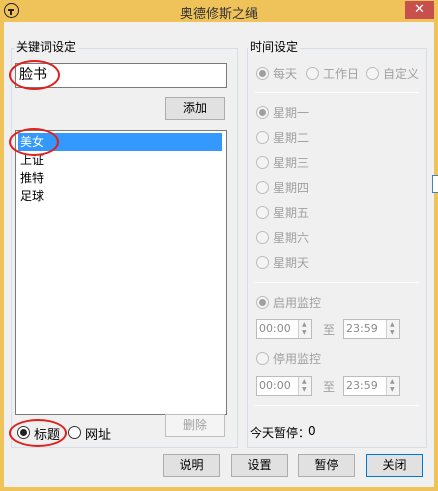 The width and height of the screenshot is (438, 491). Describe the element at coordinates (280, 433) in the screenshot. I see `pause-count-label: 今天暂停：` at that location.